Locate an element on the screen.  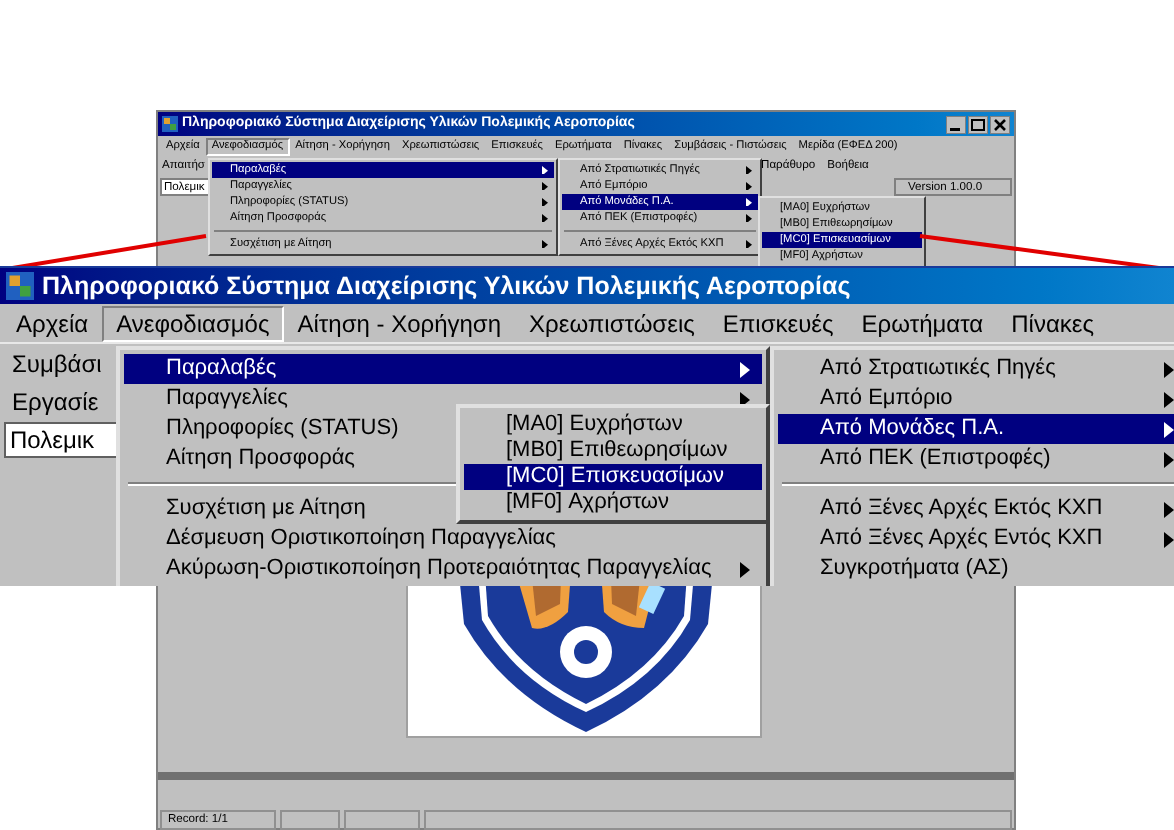
close-icon is located at coordinates (1000, 124).